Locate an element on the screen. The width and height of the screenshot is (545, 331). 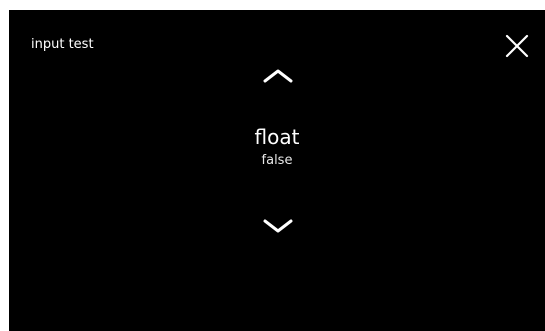
decrement-button is located at coordinates (278, 226).